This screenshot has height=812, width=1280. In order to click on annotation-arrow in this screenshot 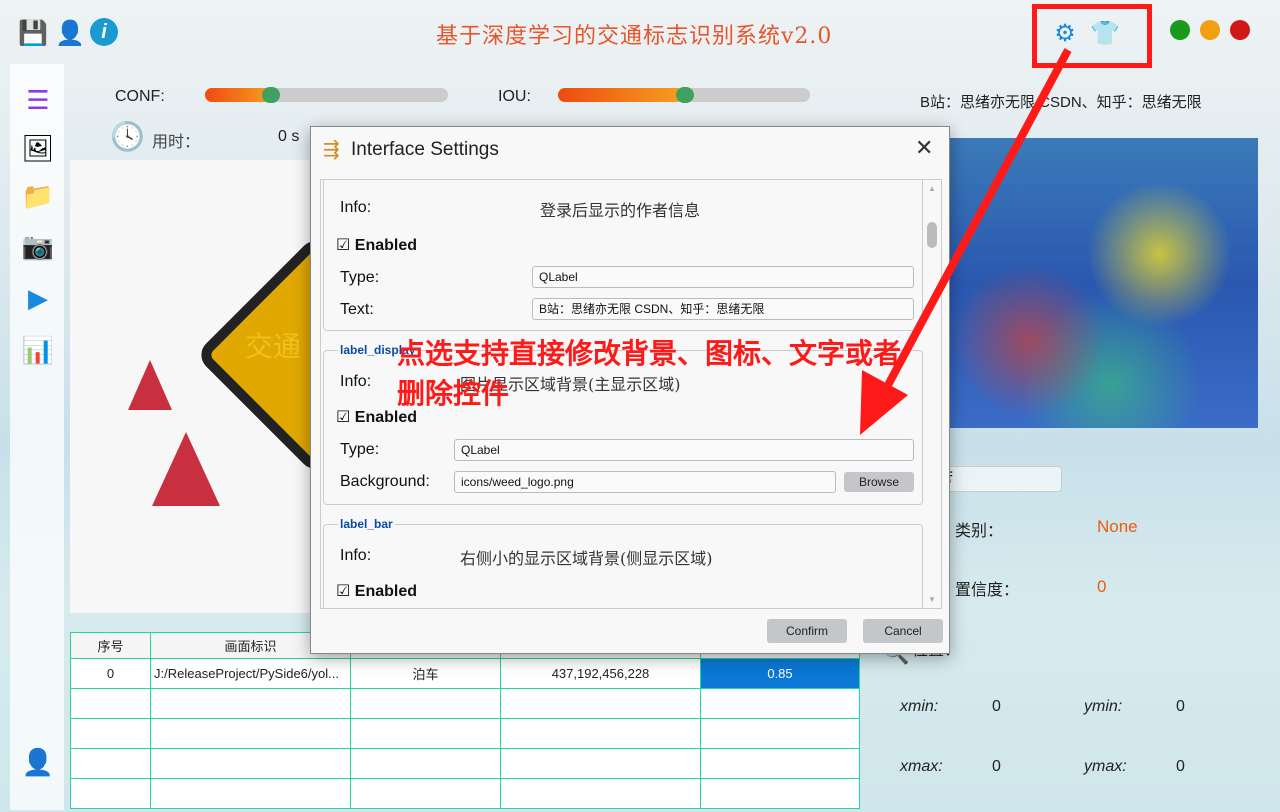, I will do `click(966, 241)`.